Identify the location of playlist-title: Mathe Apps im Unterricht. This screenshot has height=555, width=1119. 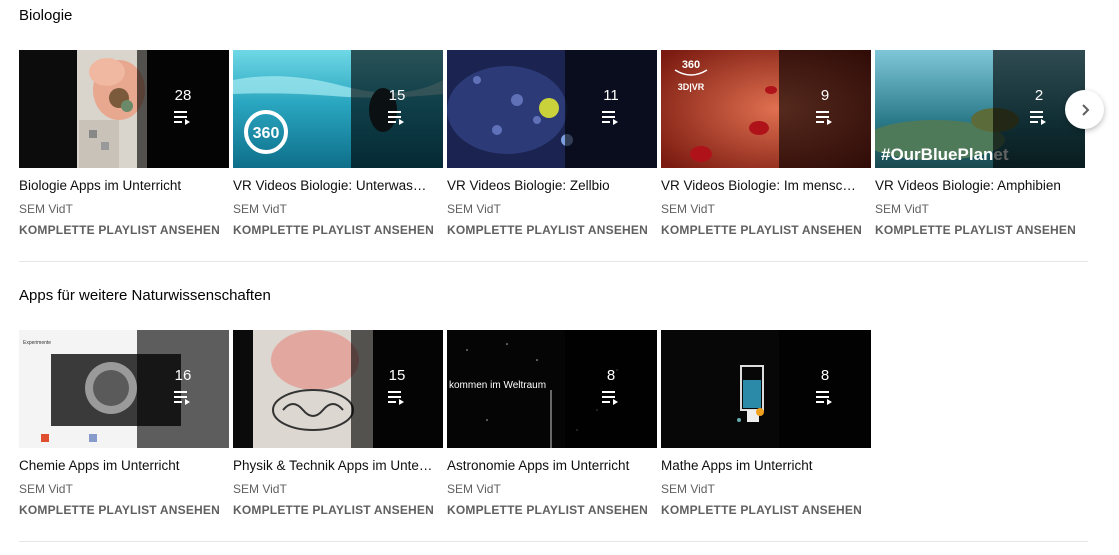
(761, 465).